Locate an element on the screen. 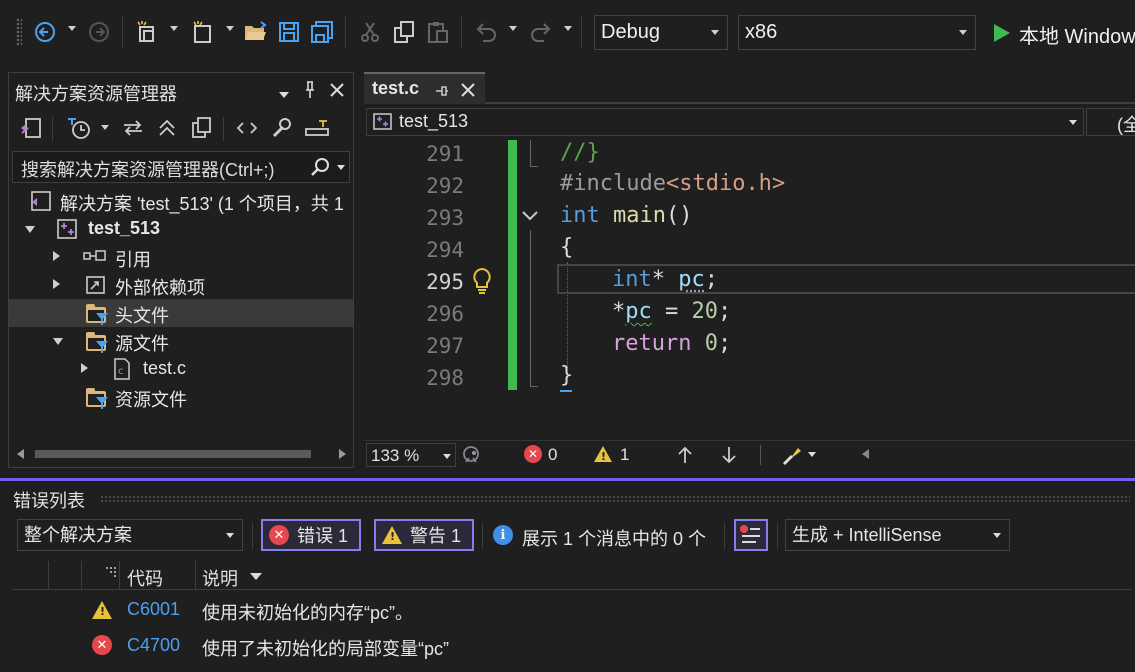 The height and width of the screenshot is (672, 1135). save-icon is located at coordinates (289, 32).